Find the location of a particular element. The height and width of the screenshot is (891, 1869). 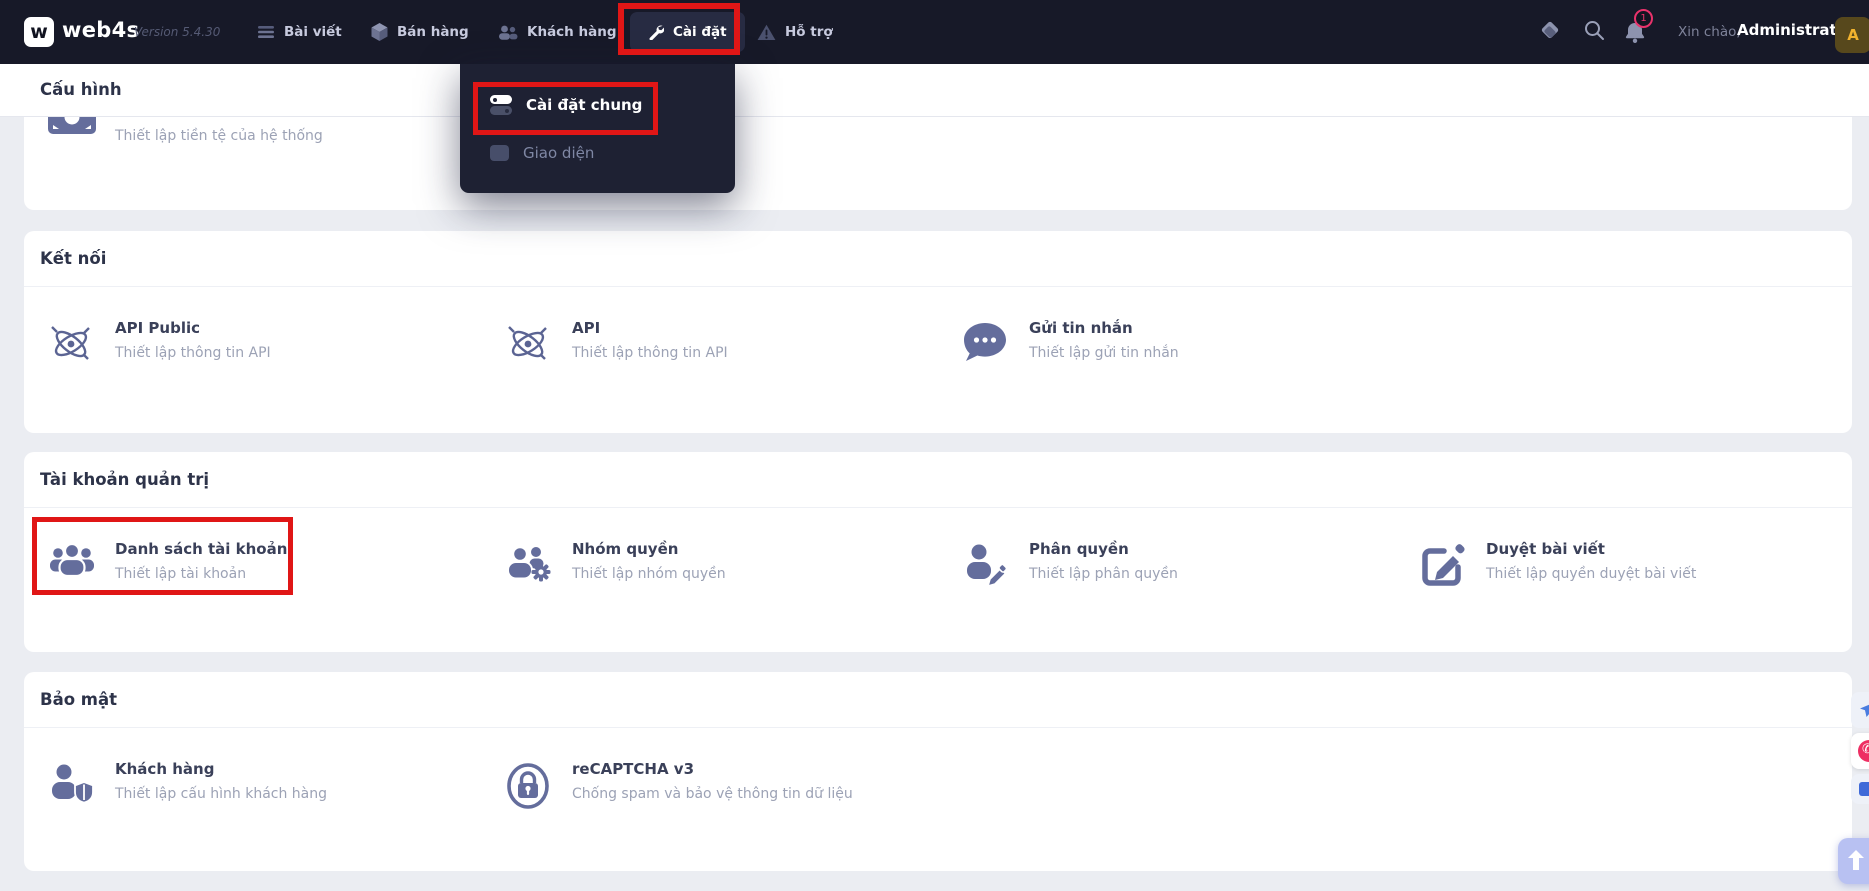

tile-title: API is located at coordinates (586, 328).